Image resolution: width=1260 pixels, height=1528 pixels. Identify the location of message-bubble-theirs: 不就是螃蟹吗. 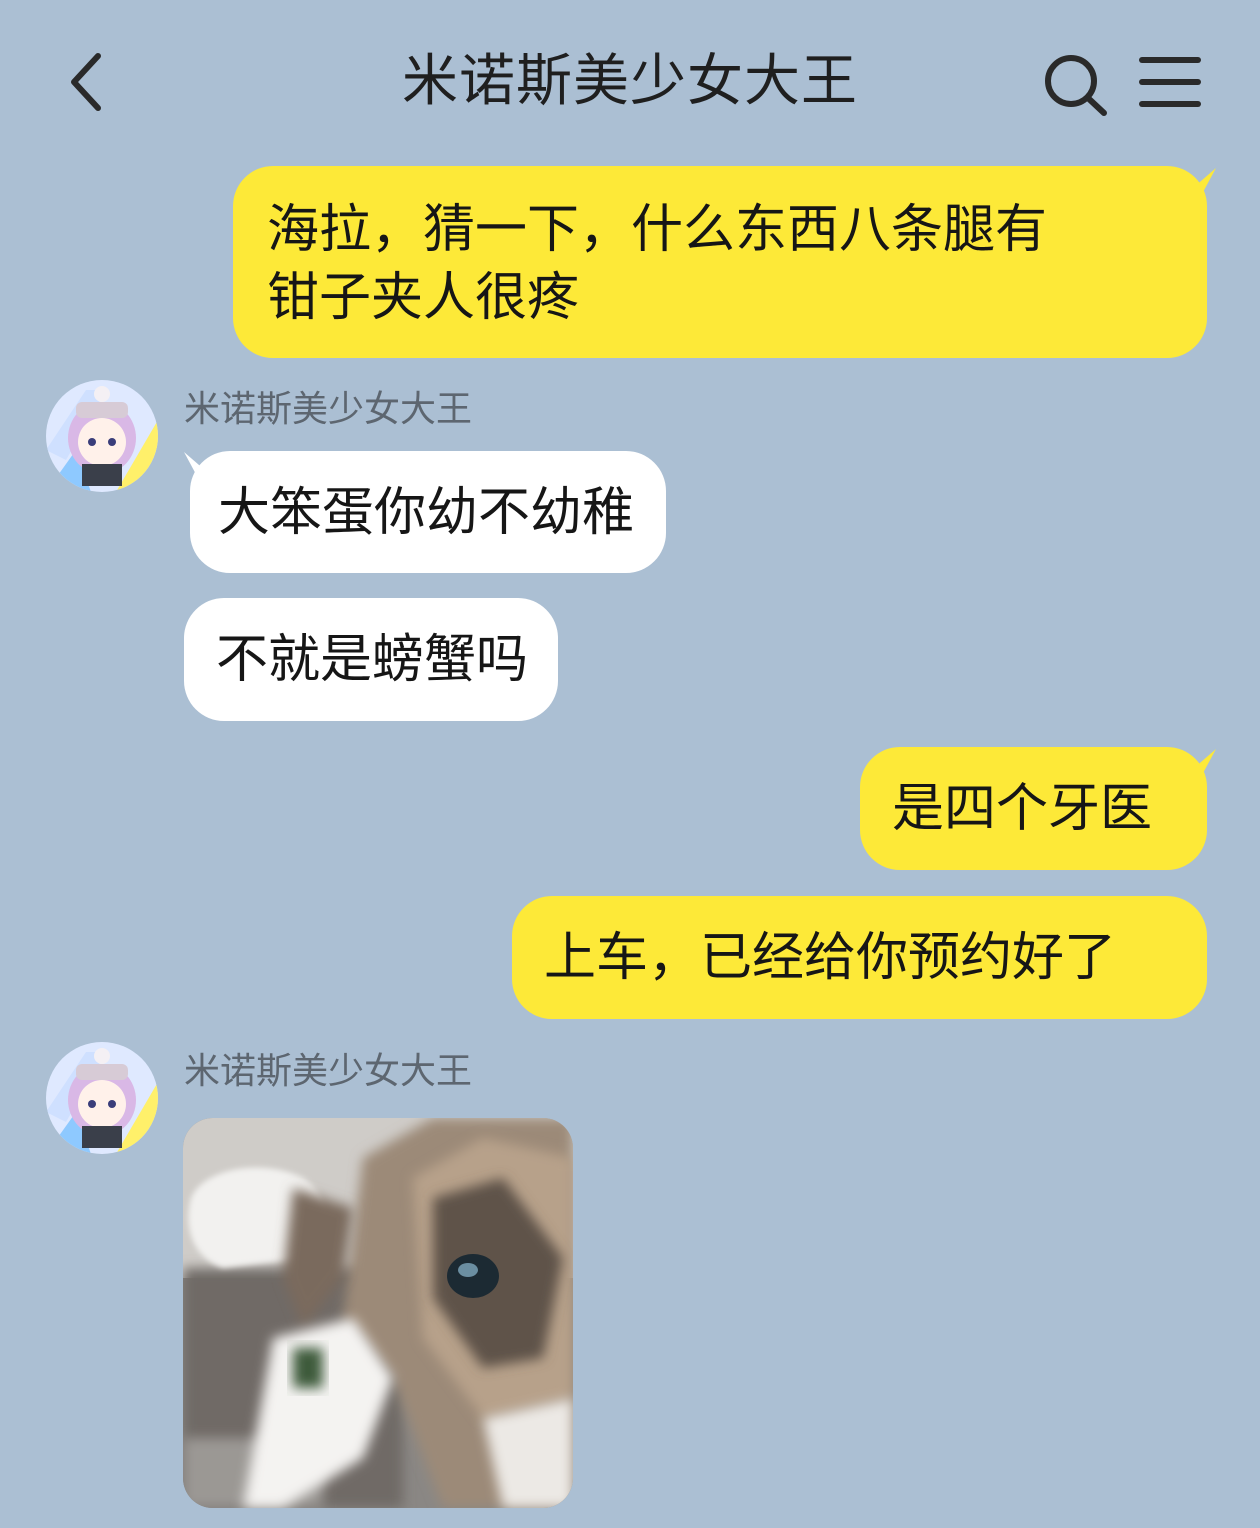
(371, 659).